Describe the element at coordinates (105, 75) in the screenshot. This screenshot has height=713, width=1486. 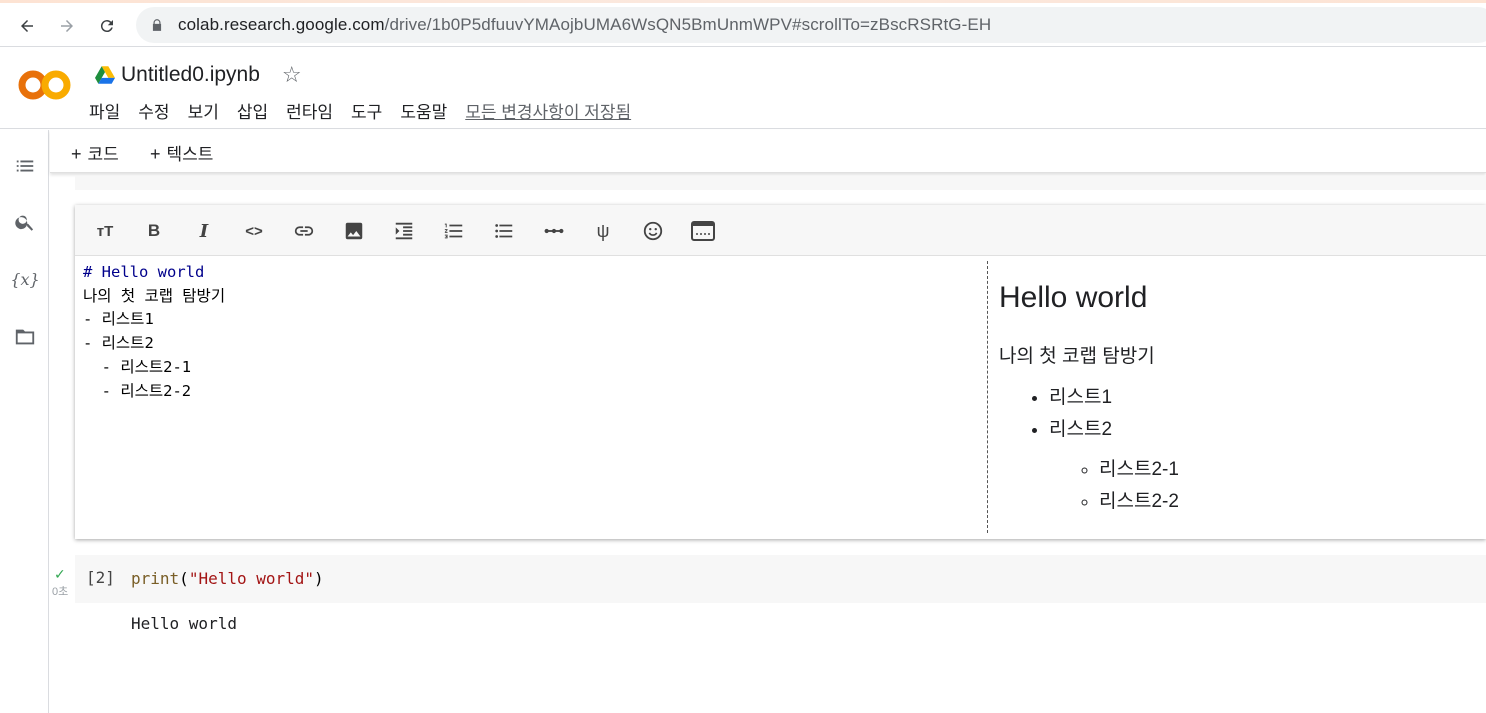
I see `google-drive-icon` at that location.